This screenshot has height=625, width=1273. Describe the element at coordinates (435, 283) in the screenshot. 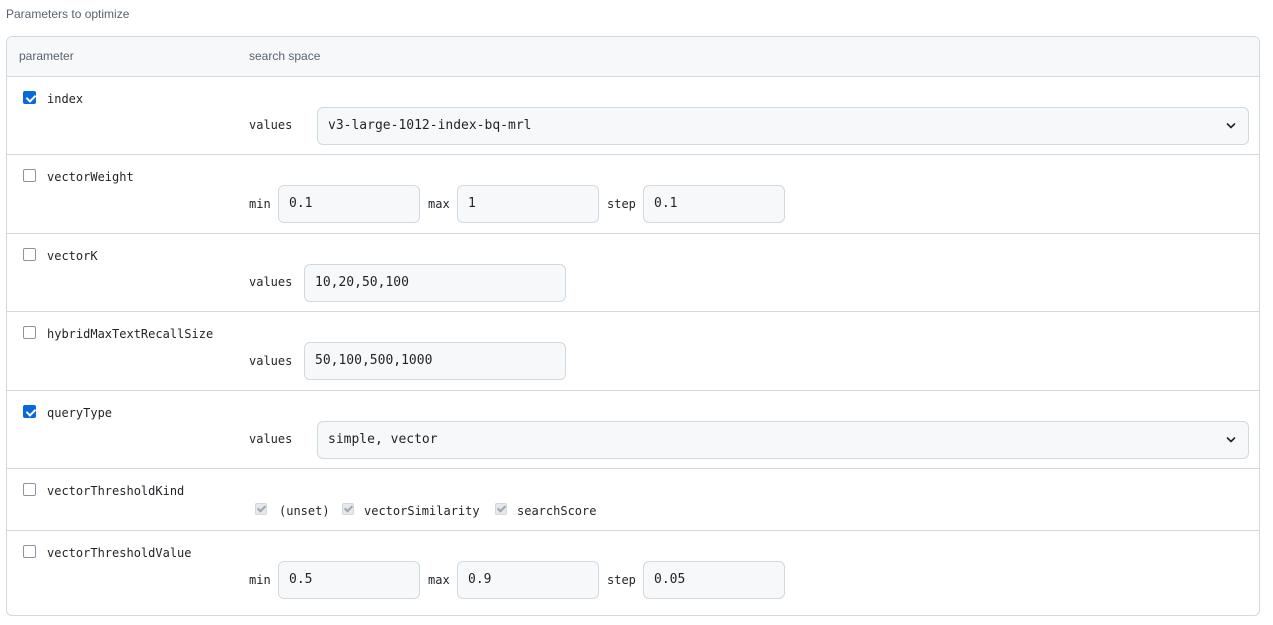

I see `vectorK-values-input: 10,20,50,100` at that location.